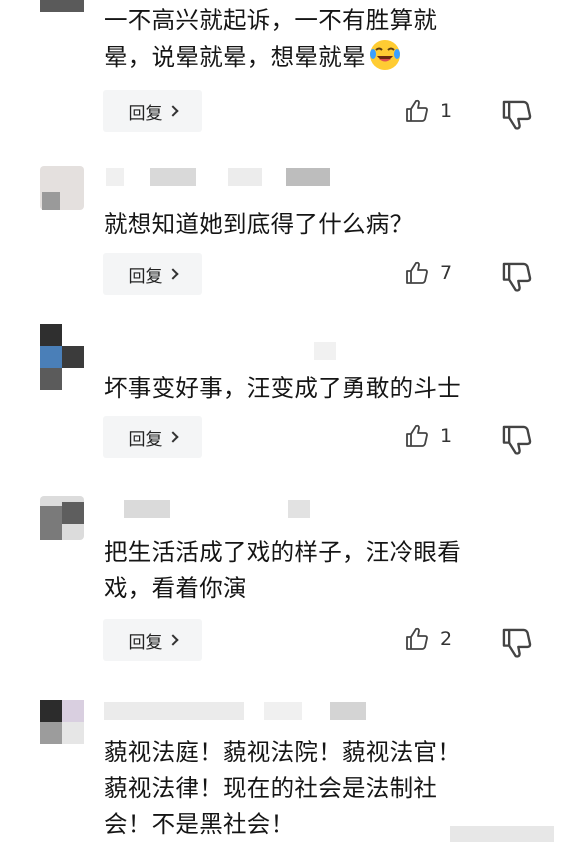 This screenshot has height=848, width=564. I want to click on comment-text: 坏事变好事，汪变成了勇敢的斗士, so click(282, 388).